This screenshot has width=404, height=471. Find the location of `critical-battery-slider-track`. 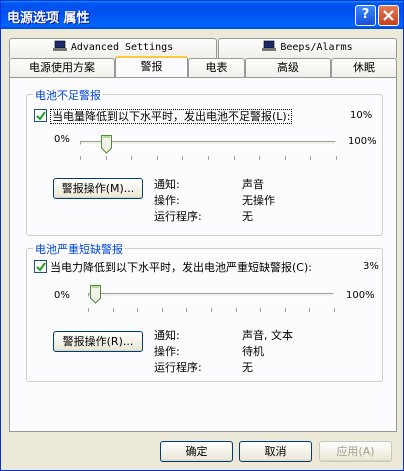

critical-battery-slider-track is located at coordinates (211, 295).